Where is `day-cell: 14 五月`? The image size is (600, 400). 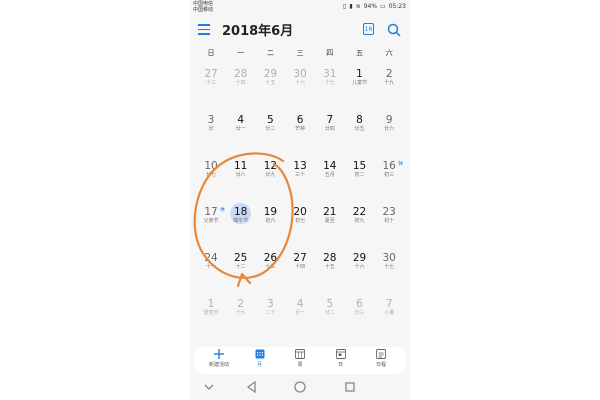 day-cell: 14 五月 is located at coordinates (330, 169).